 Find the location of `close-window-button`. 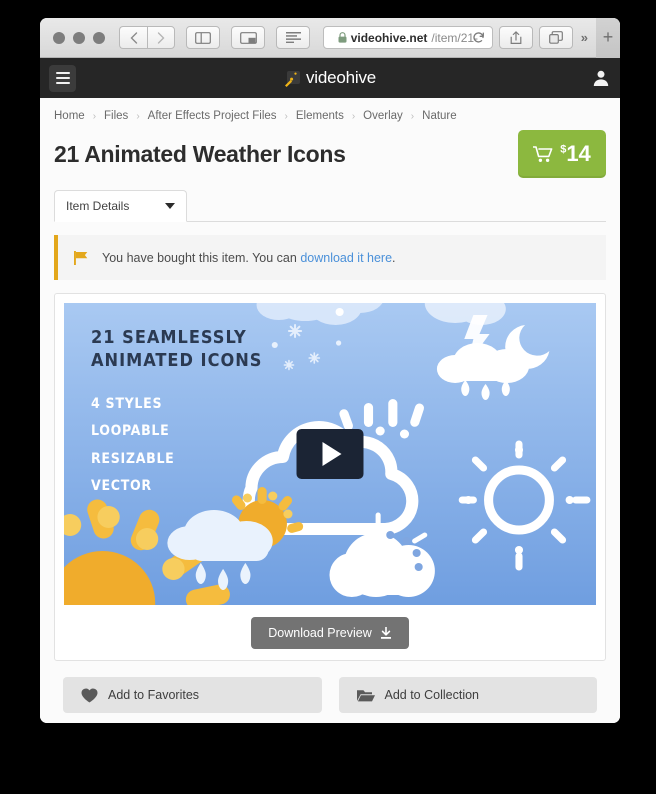

close-window-button is located at coordinates (59, 37).